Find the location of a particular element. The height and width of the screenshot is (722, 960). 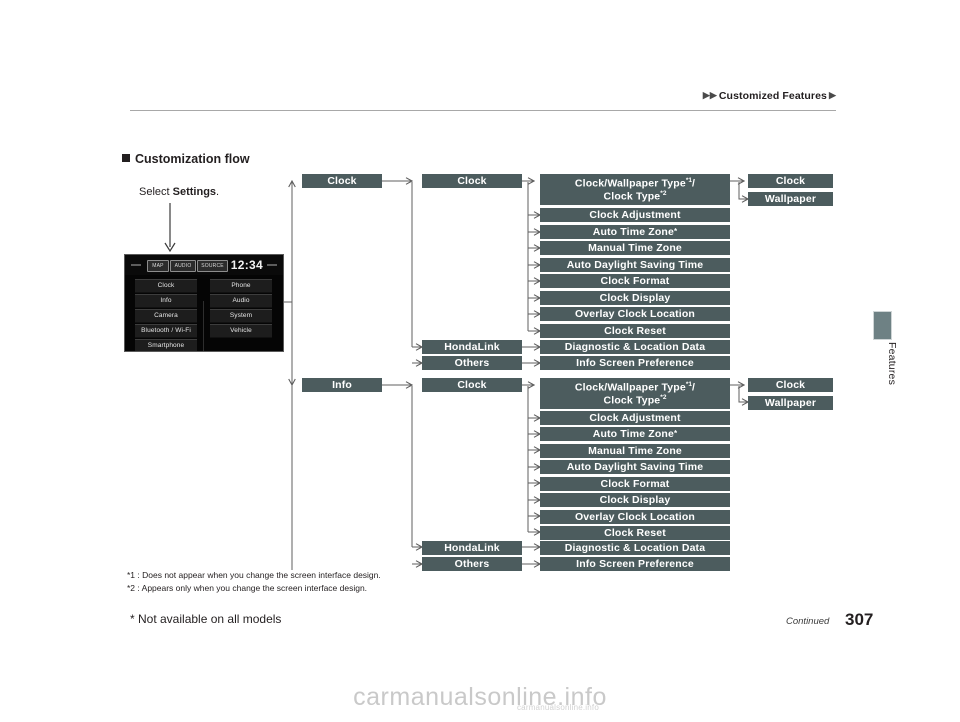

flow-box-b1-clock-adjustment: Clock Adjustment is located at coordinates (635, 215).